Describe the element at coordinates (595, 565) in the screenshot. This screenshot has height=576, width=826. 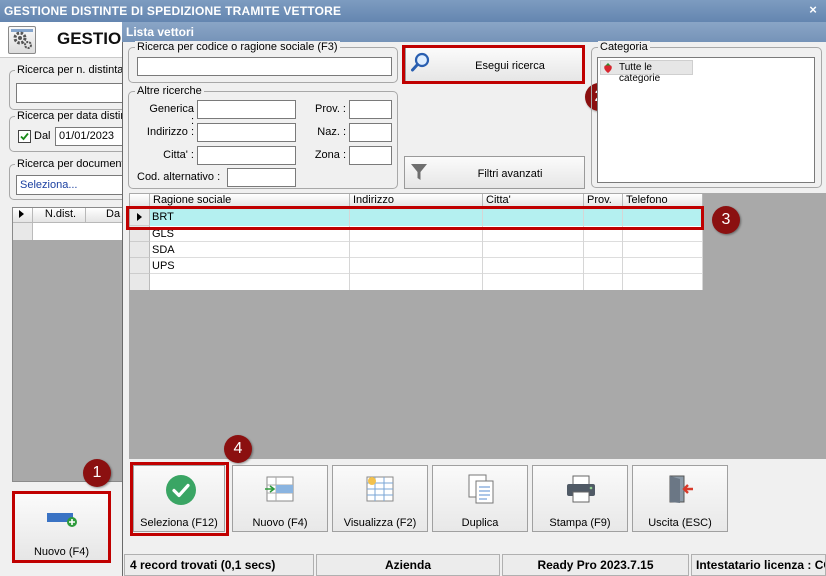
I see `status-version: Ready Pro 2023.7.15` at that location.